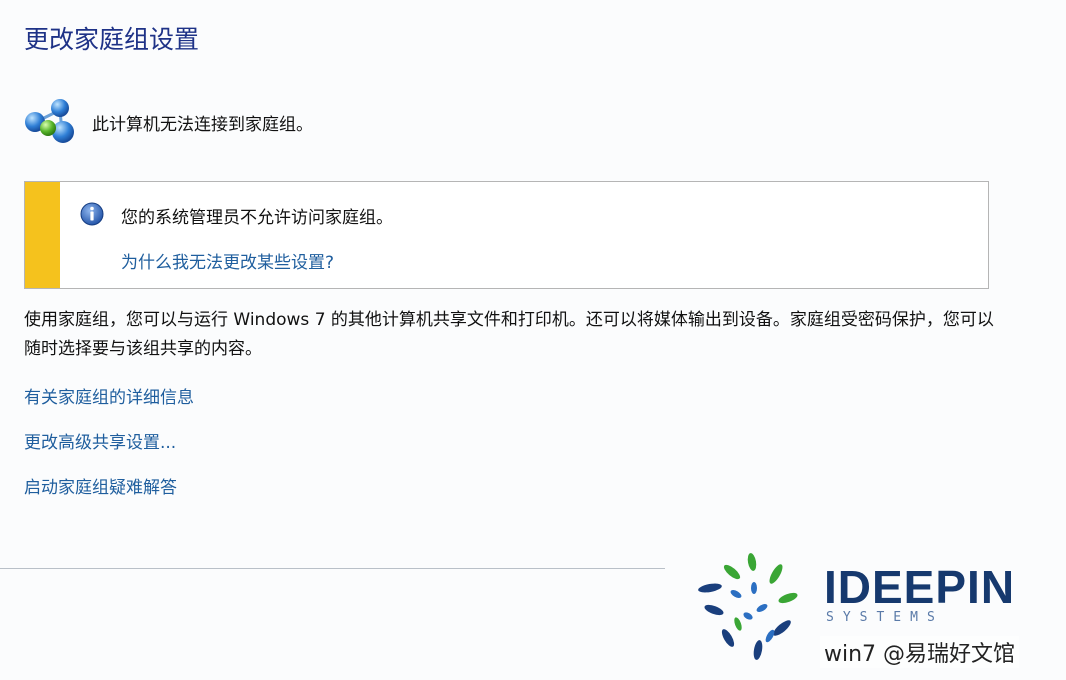 The image size is (1066, 680). I want to click on homegroup-status: 此计算机无法连接到家庭组。, so click(167, 122).